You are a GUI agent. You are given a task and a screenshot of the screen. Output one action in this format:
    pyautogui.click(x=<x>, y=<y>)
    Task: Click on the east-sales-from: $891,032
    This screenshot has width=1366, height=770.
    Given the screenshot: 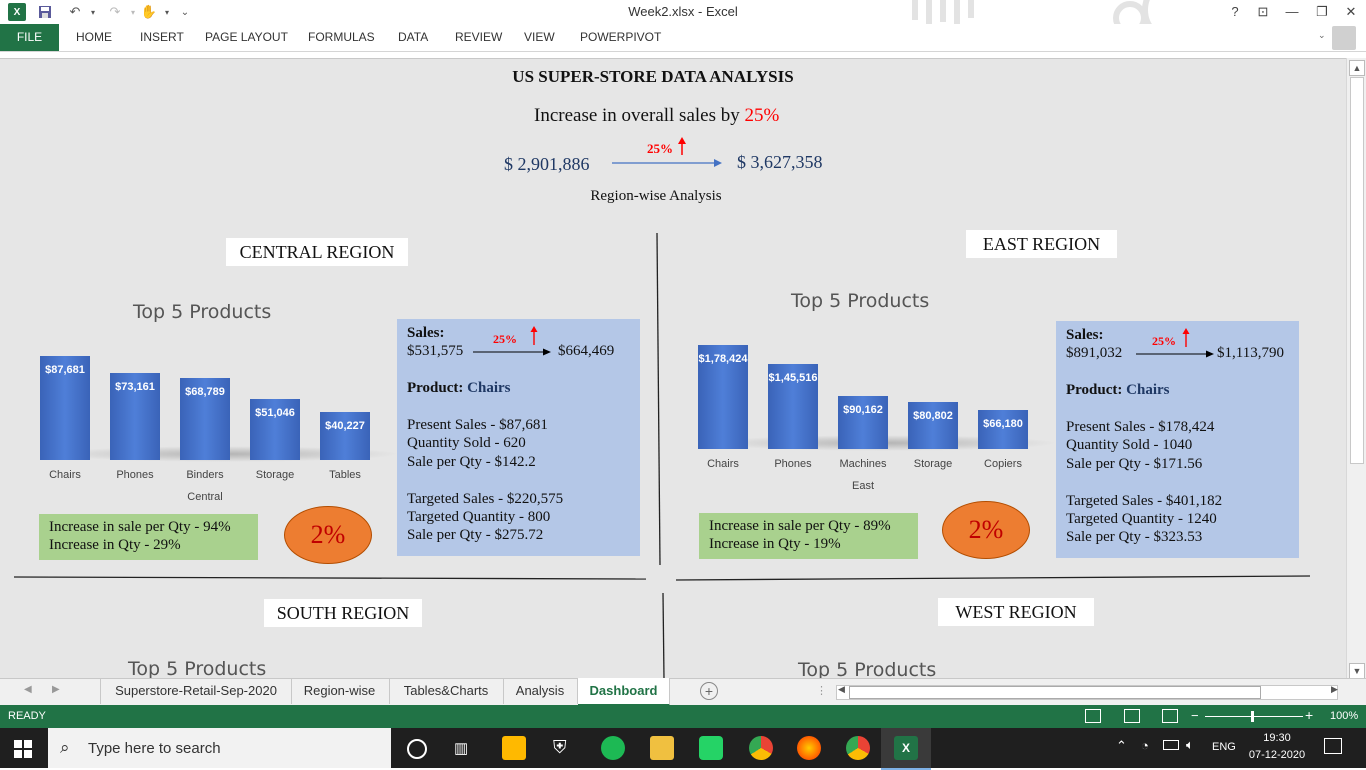 What is the action you would take?
    pyautogui.click(x=1094, y=353)
    